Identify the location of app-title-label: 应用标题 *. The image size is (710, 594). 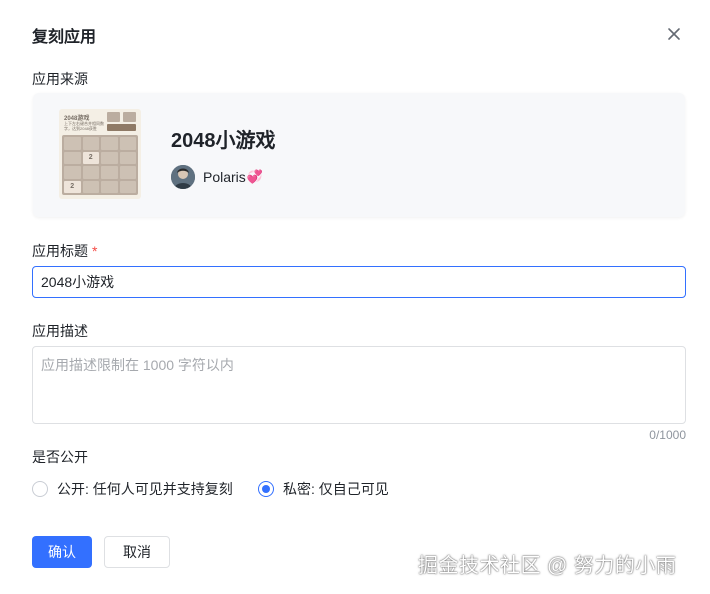
(64, 251).